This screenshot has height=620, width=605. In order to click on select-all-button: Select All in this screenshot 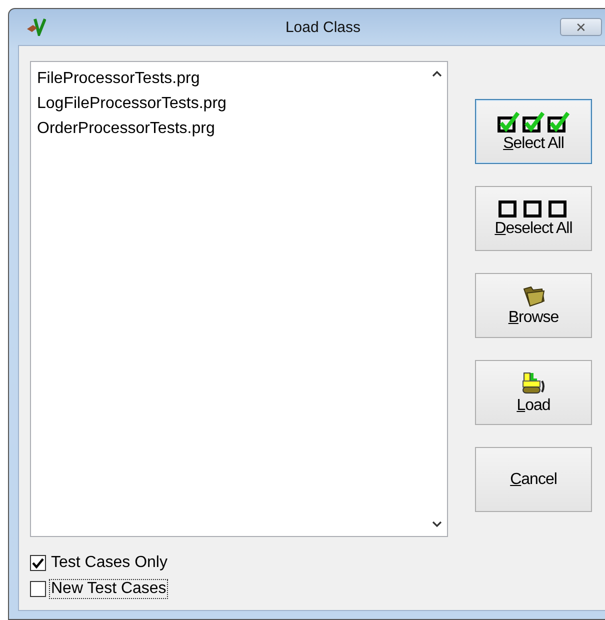, I will do `click(533, 131)`.